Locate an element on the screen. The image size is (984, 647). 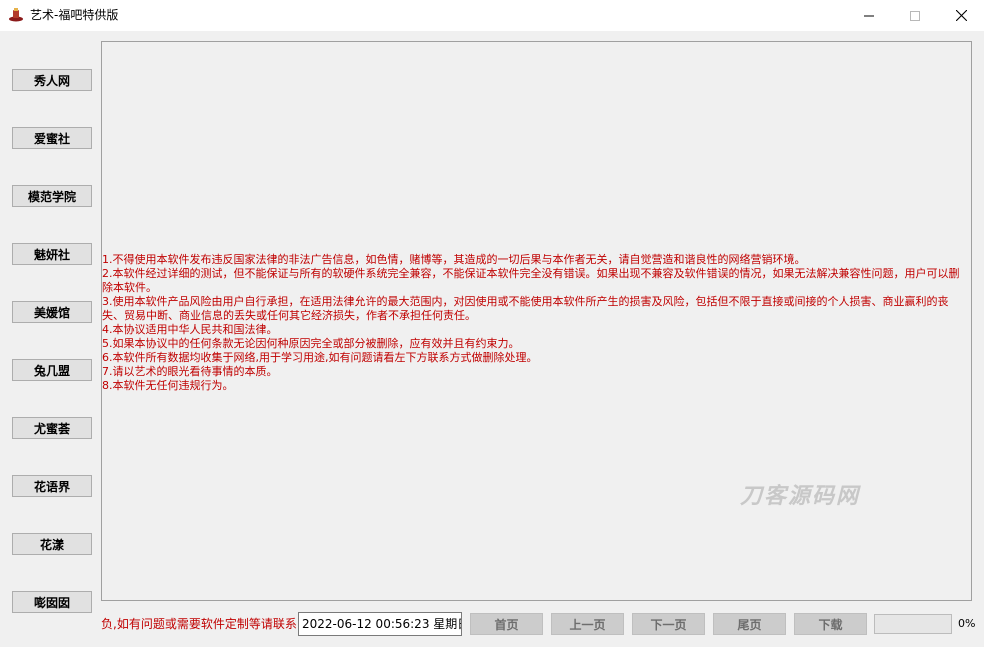
sidebar-item-youmihui: 尤蜜荟 is located at coordinates (52, 428).